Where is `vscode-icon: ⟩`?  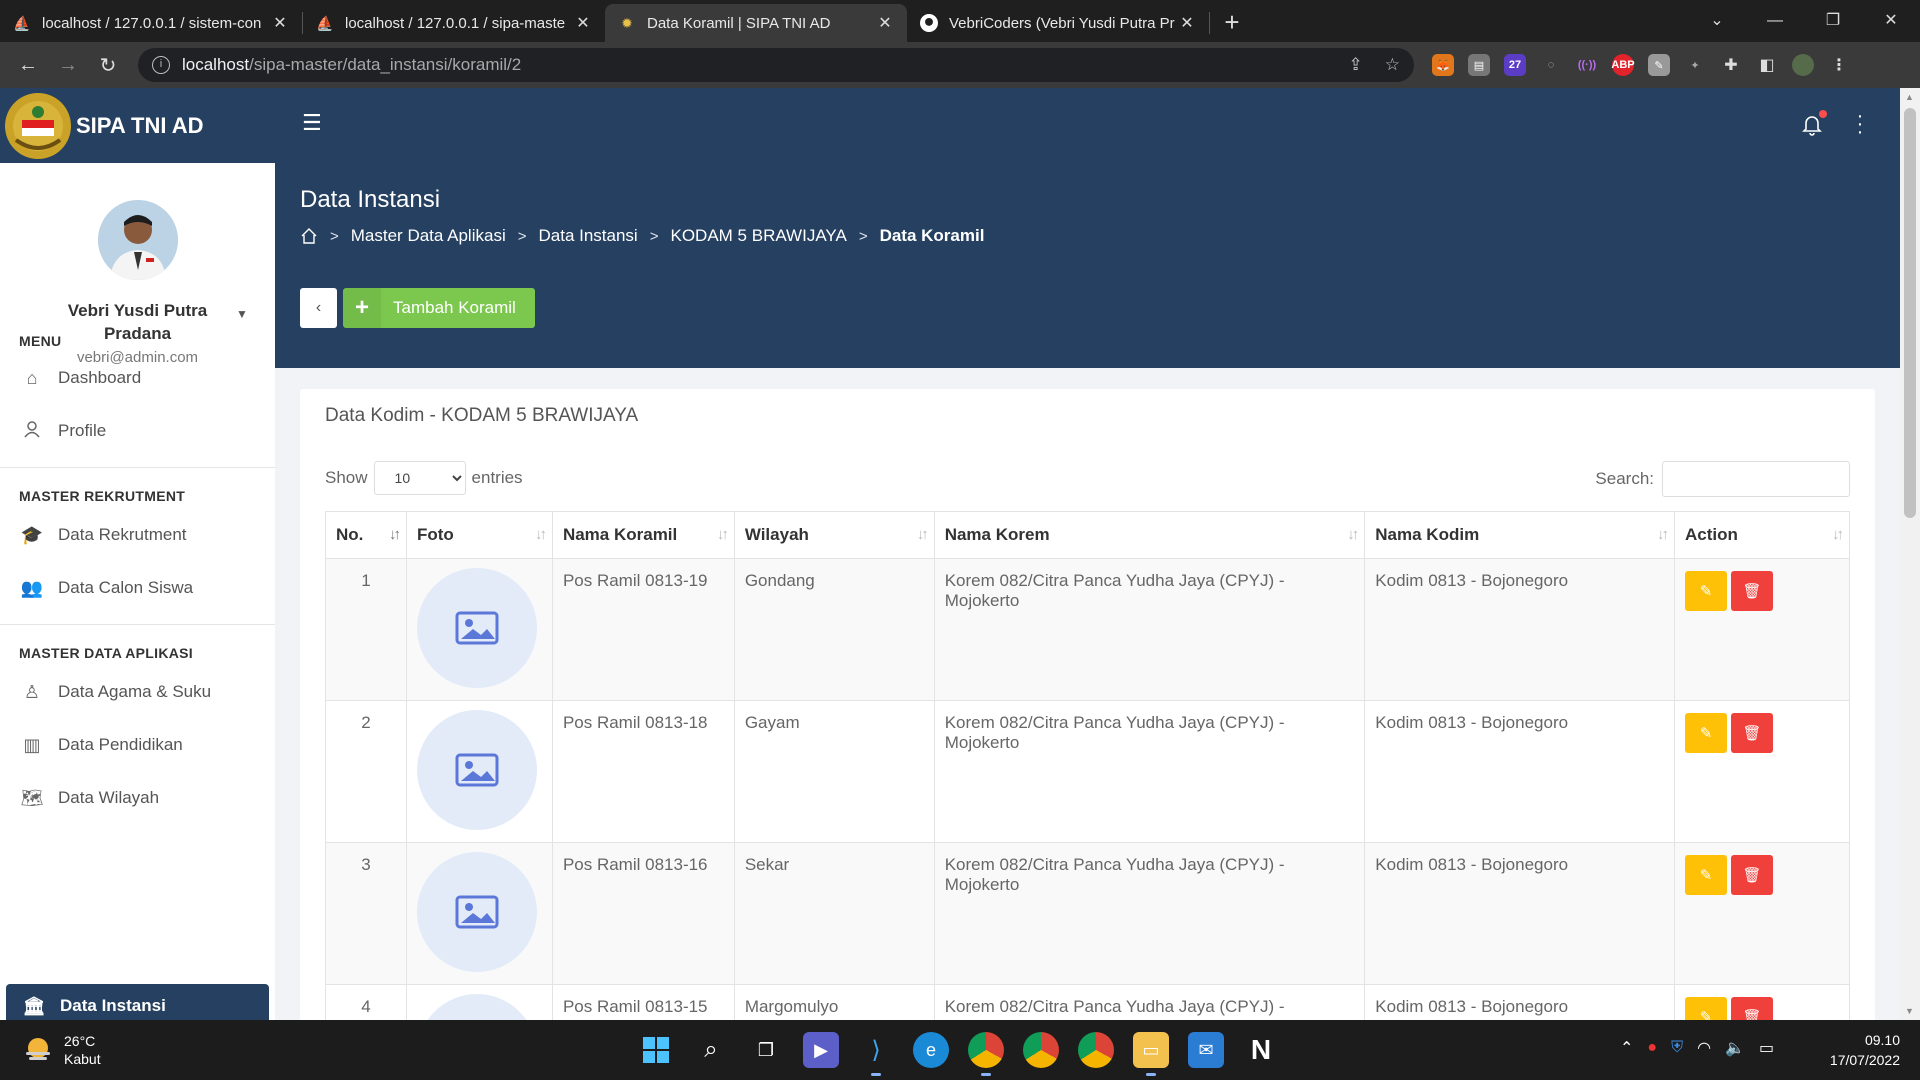 vscode-icon: ⟩ is located at coordinates (876, 1054).